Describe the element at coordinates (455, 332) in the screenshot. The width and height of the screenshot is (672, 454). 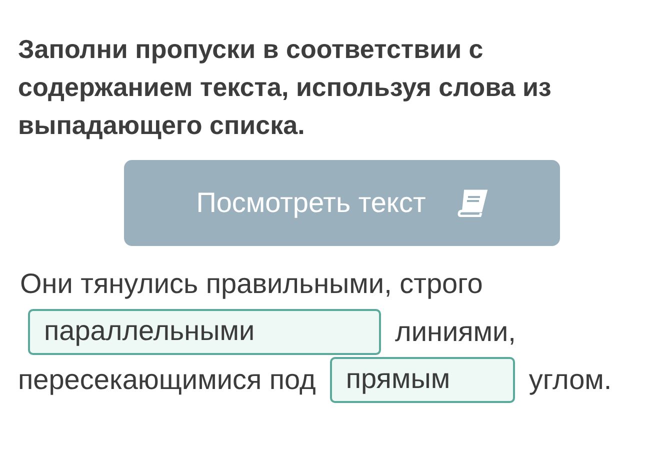
I see `sentence-text: линиями,` at that location.